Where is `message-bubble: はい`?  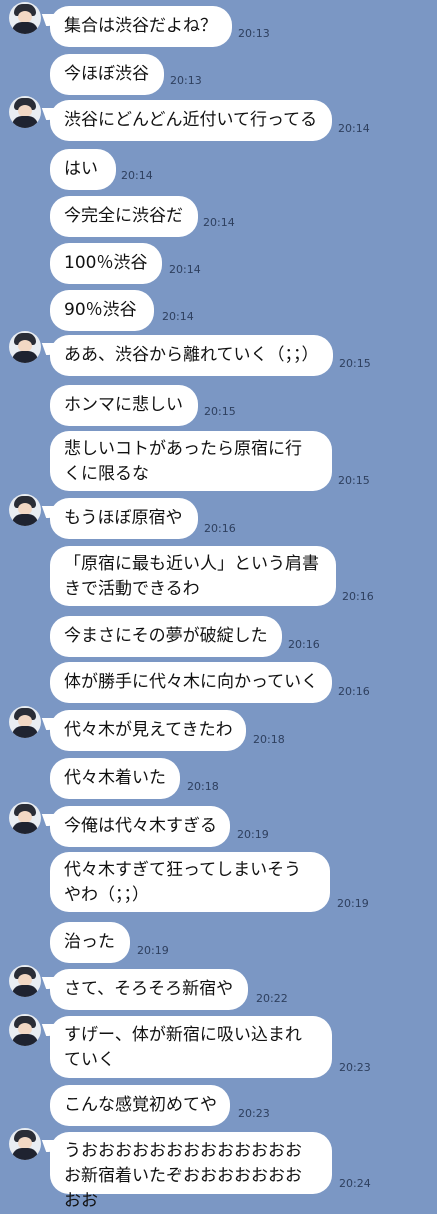 message-bubble: はい is located at coordinates (83, 169).